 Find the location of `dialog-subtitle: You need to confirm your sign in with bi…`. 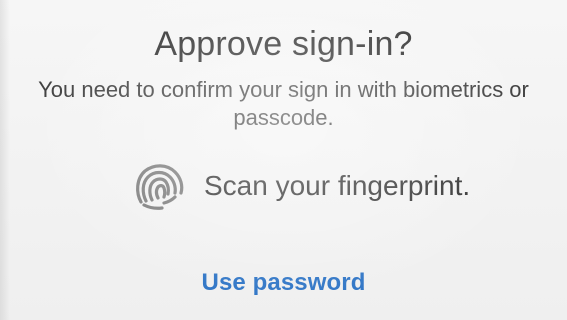

dialog-subtitle: You need to confirm your sign in with bi… is located at coordinates (283, 103).